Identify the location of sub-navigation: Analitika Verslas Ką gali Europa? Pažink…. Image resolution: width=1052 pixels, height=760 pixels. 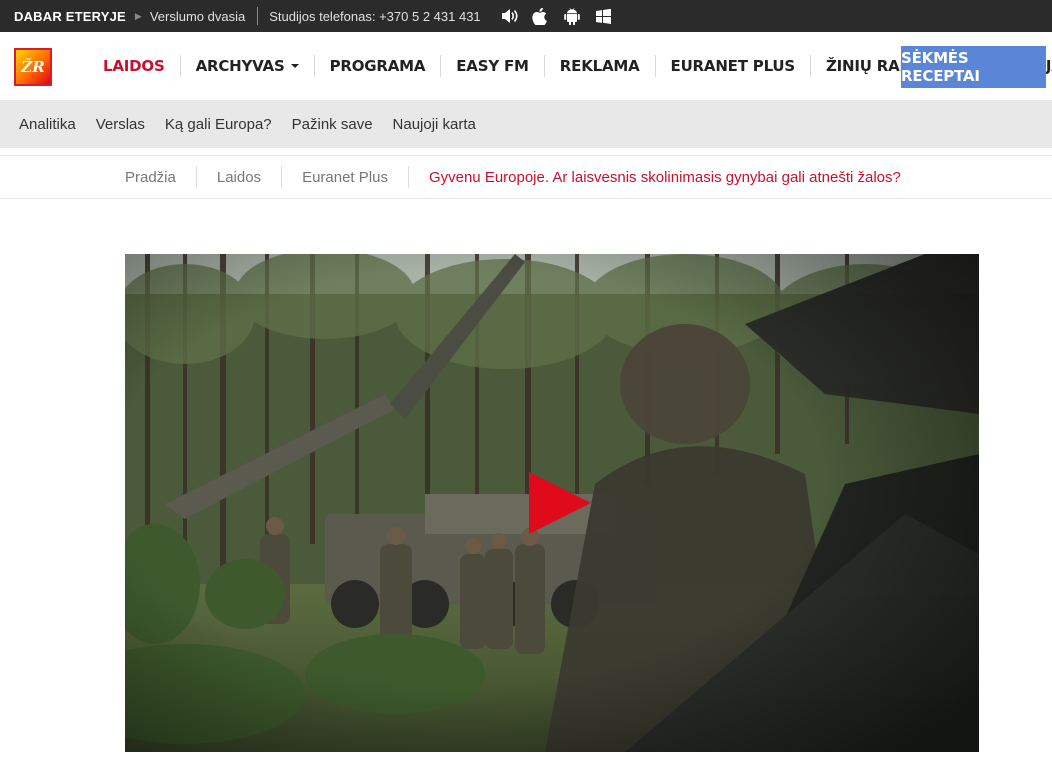
(526, 124).